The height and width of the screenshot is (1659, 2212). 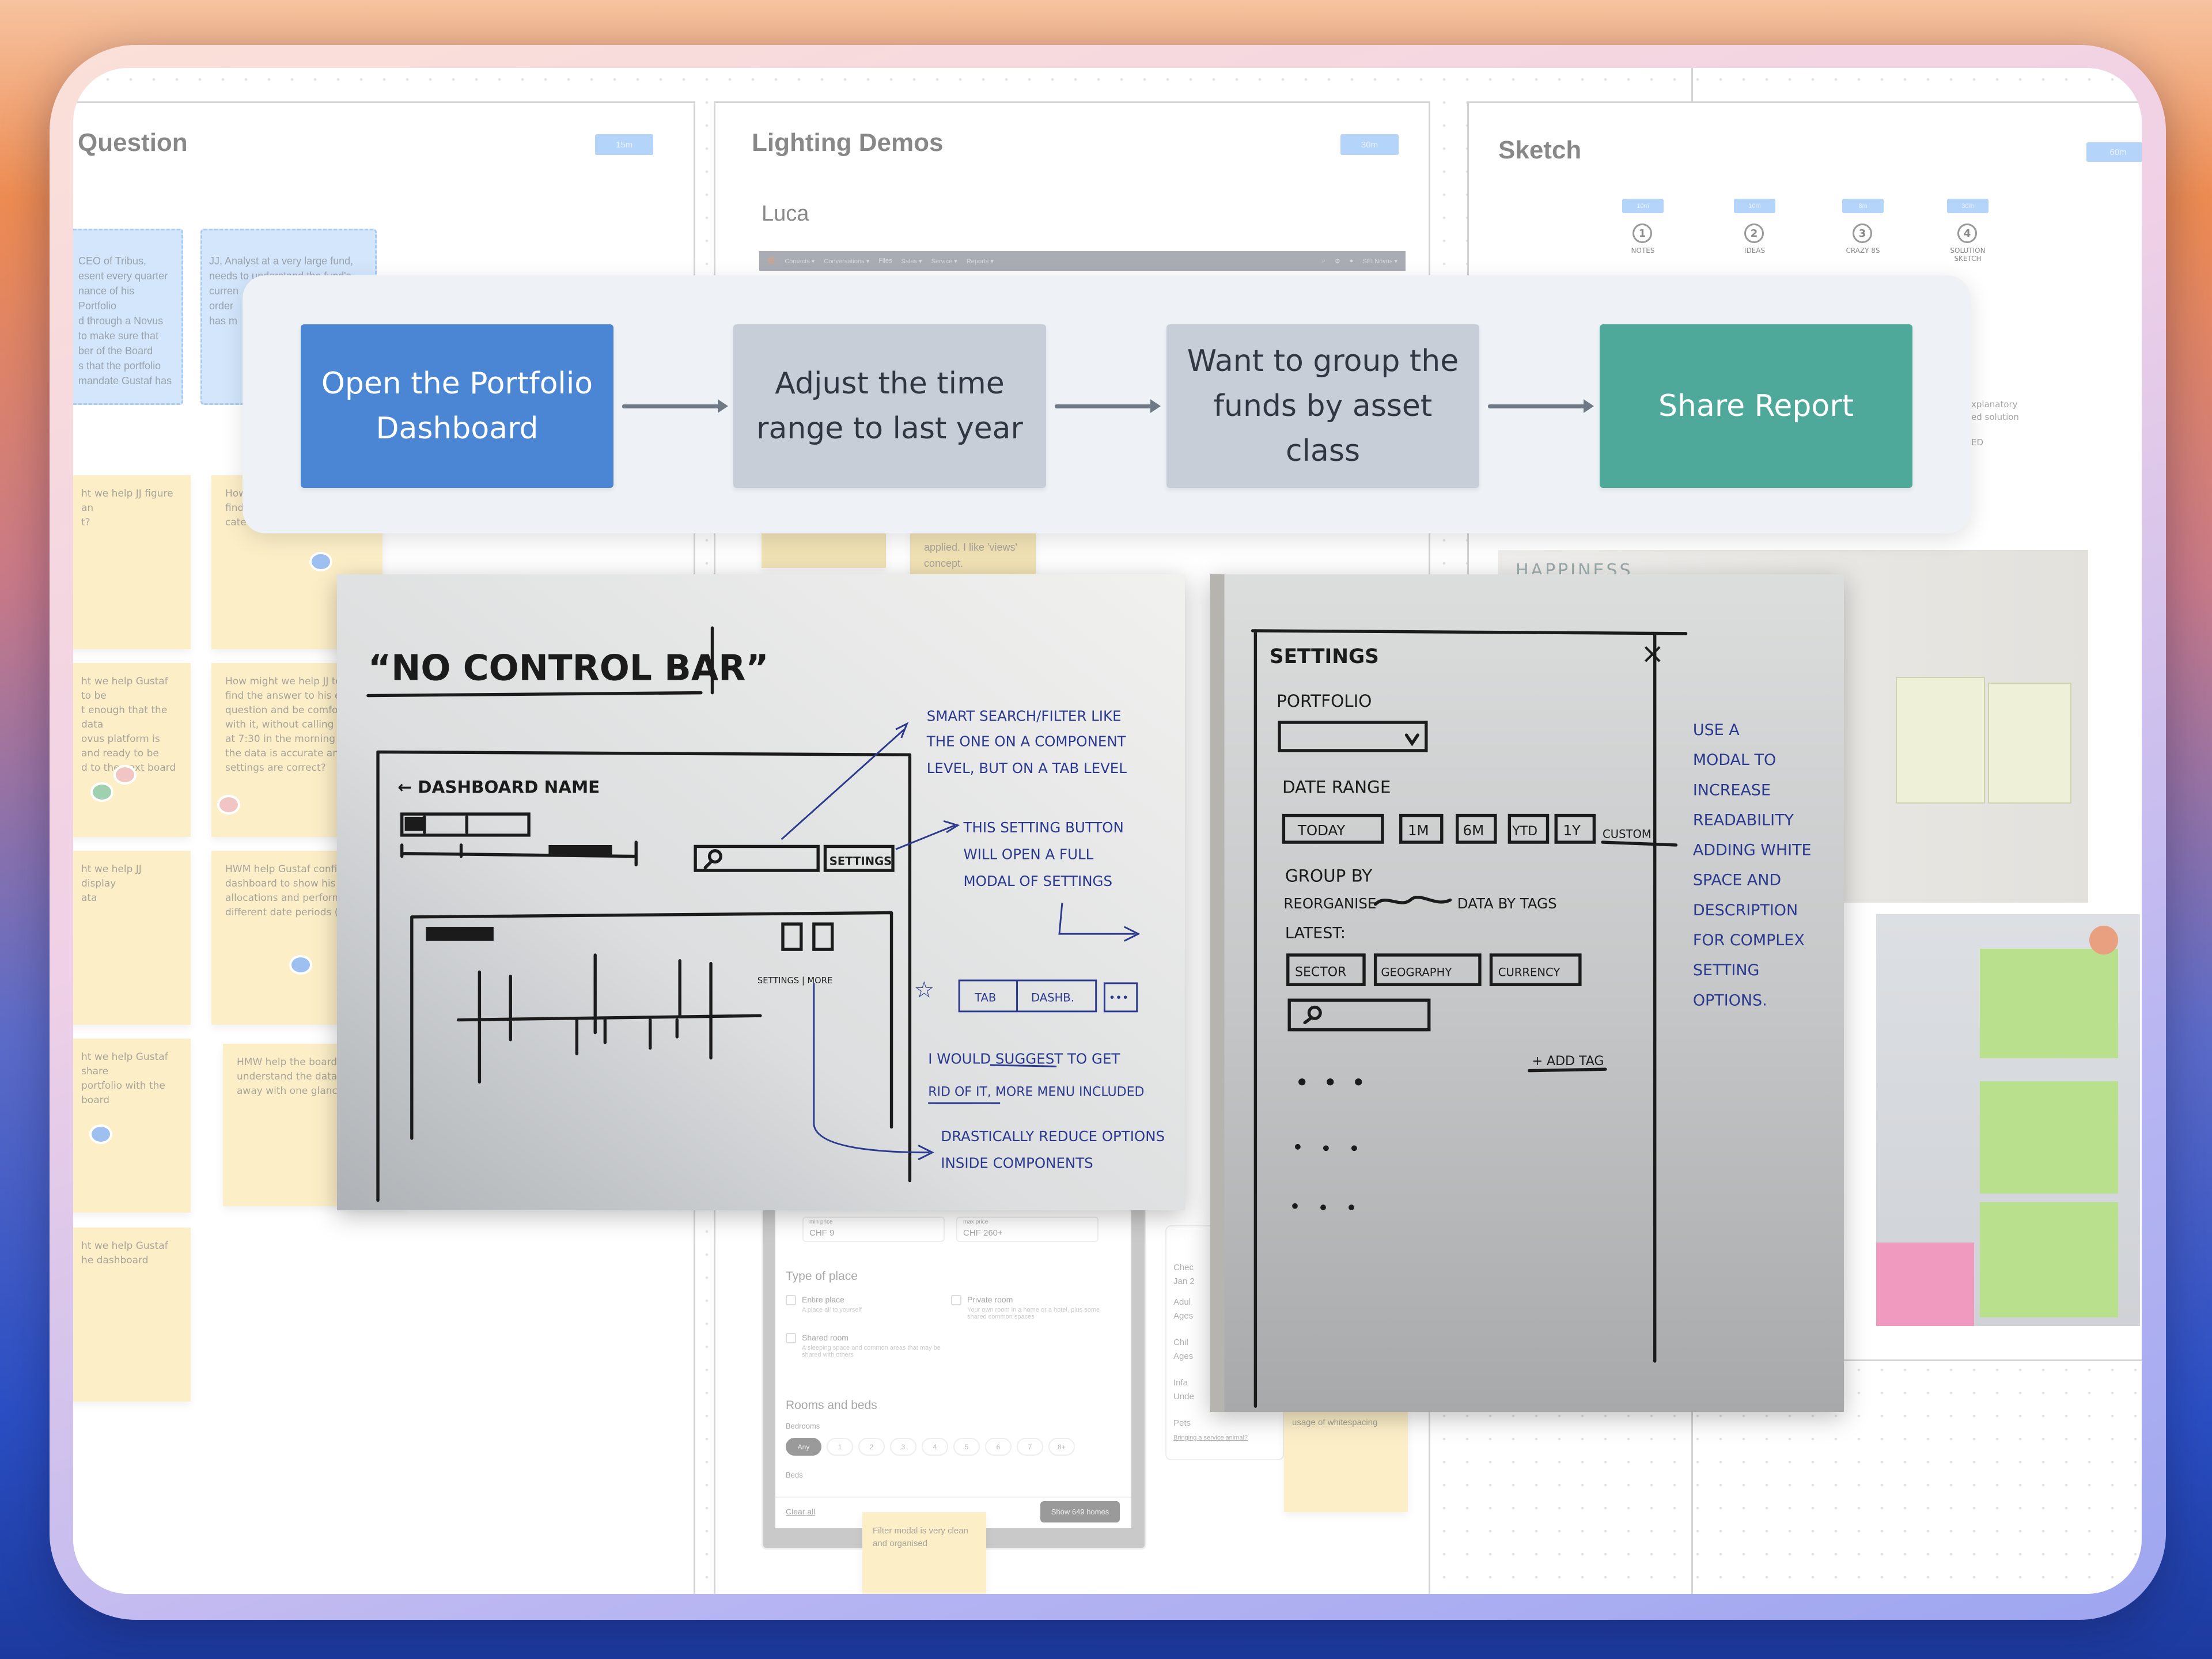 I want to click on nav-item: Reports ▾, so click(x=980, y=261).